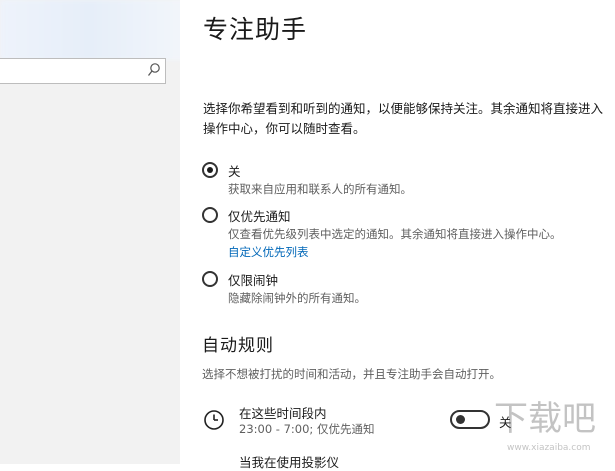 Image resolution: width=615 pixels, height=471 pixels. What do you see at coordinates (549, 448) in the screenshot?
I see `watermark-url: www.xiazaiba.com` at bounding box center [549, 448].